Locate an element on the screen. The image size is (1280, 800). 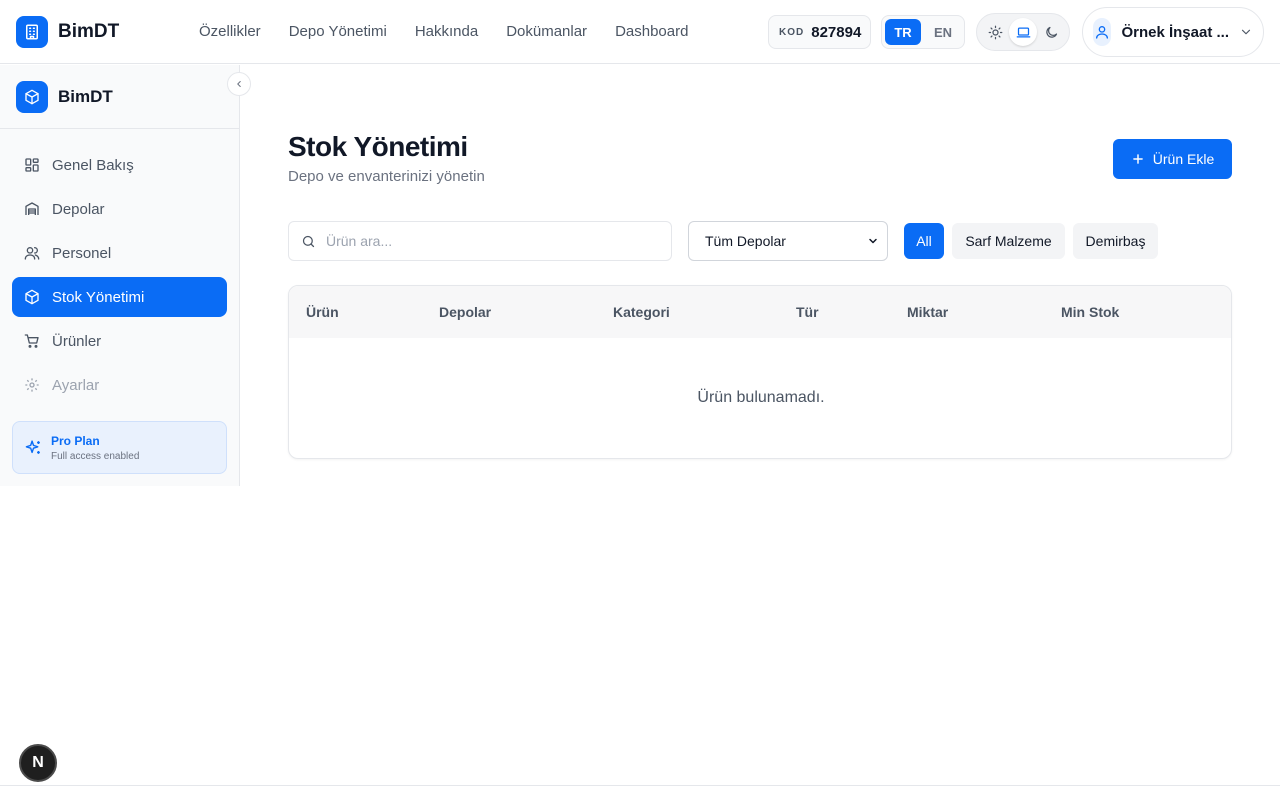
page-title: Stok Yönetimi is located at coordinates (378, 146).